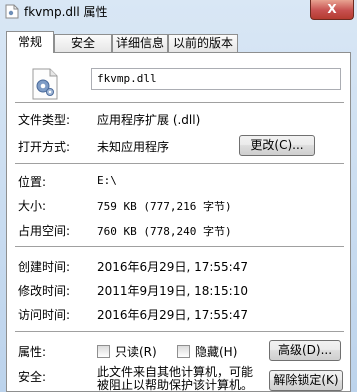 The image size is (357, 392). Describe the element at coordinates (103, 351) in the screenshot. I see `readonly-checkbox-box` at that location.